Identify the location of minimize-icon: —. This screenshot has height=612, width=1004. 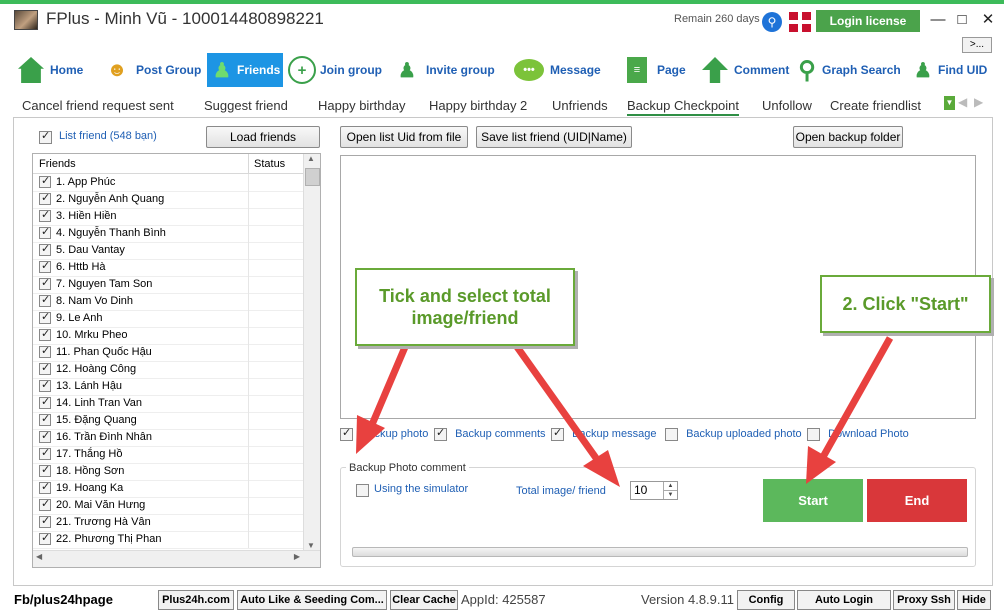
(938, 20).